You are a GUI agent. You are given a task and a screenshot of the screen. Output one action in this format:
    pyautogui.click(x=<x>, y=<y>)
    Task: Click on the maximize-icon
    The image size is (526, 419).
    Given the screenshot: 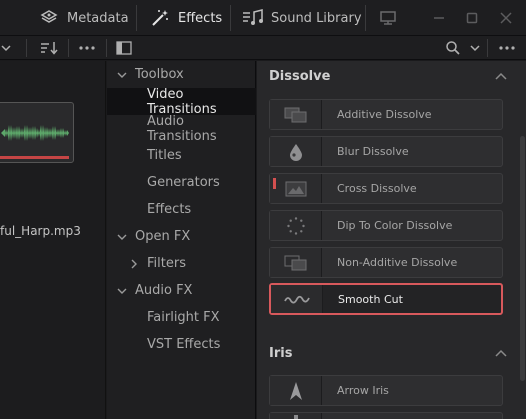 What is the action you would take?
    pyautogui.click(x=472, y=18)
    